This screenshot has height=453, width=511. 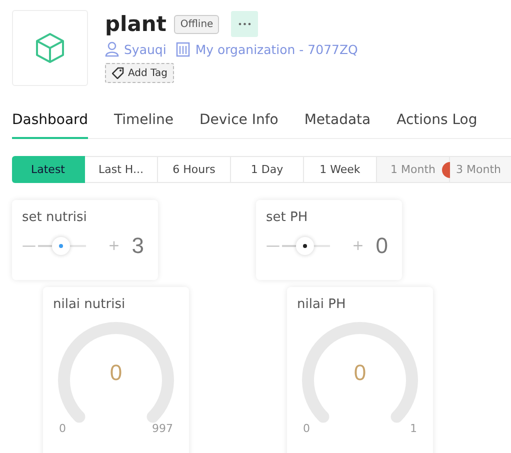 What do you see at coordinates (112, 49) in the screenshot?
I see `user-icon` at bounding box center [112, 49].